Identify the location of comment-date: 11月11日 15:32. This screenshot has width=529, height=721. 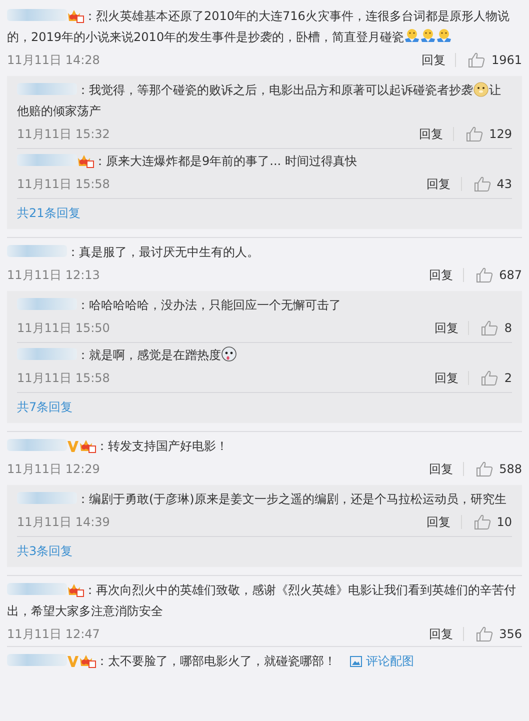
(64, 134).